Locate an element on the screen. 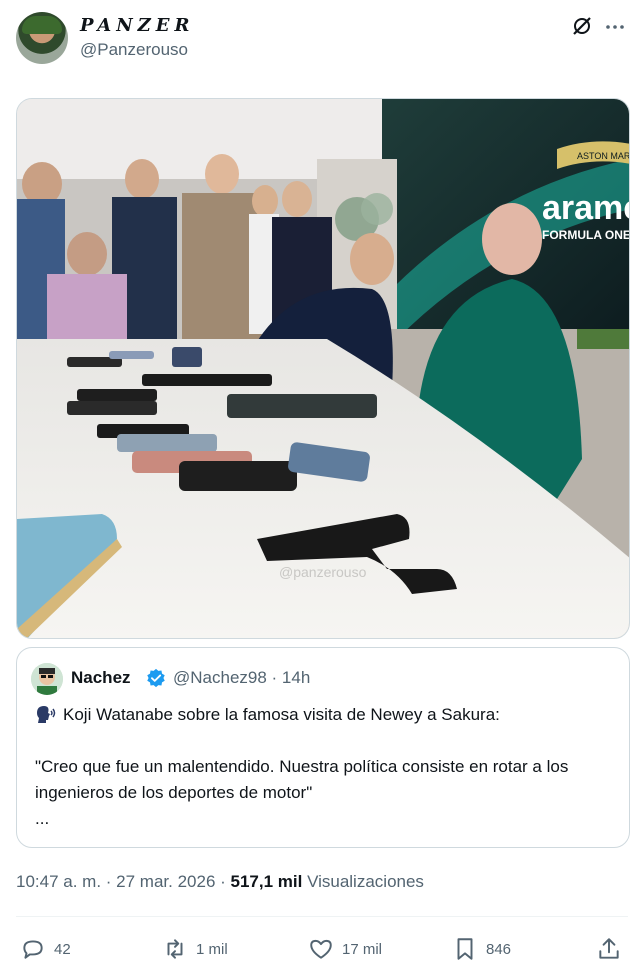 The height and width of the screenshot is (976, 644). share-button is located at coordinates (609, 949).